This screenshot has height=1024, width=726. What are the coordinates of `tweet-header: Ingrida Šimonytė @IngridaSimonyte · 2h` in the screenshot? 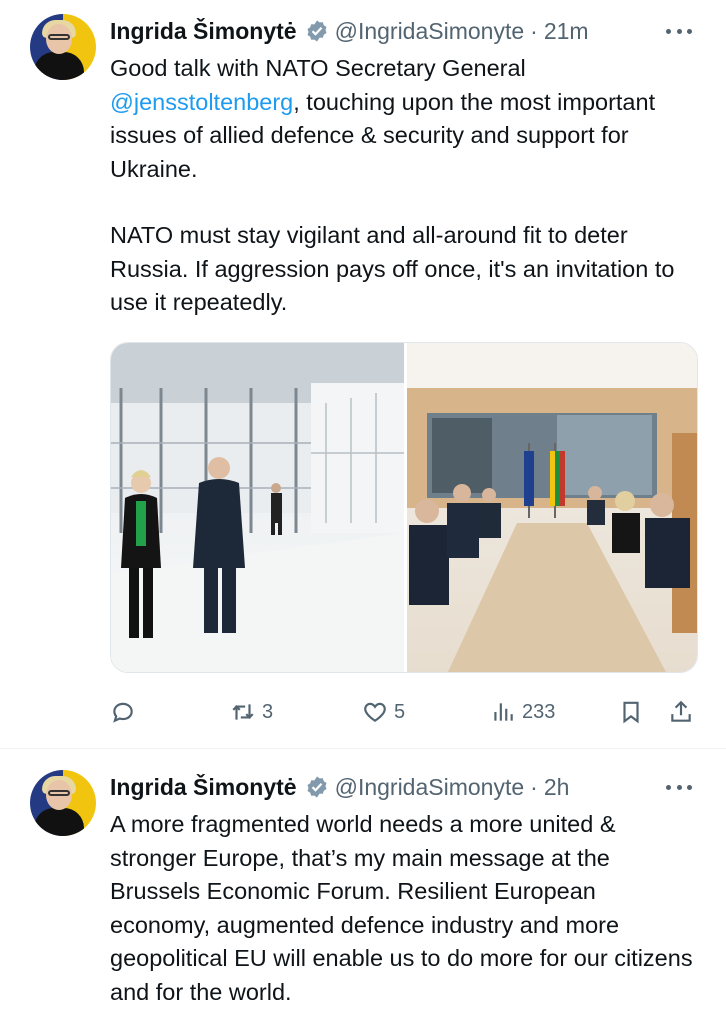 It's located at (339, 787).